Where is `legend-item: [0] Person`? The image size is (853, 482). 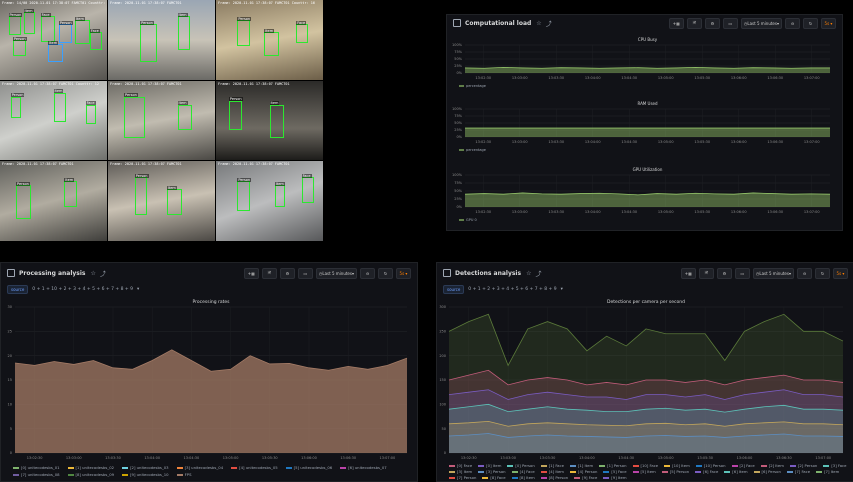 legend-item: [0] Person is located at coordinates (521, 465).